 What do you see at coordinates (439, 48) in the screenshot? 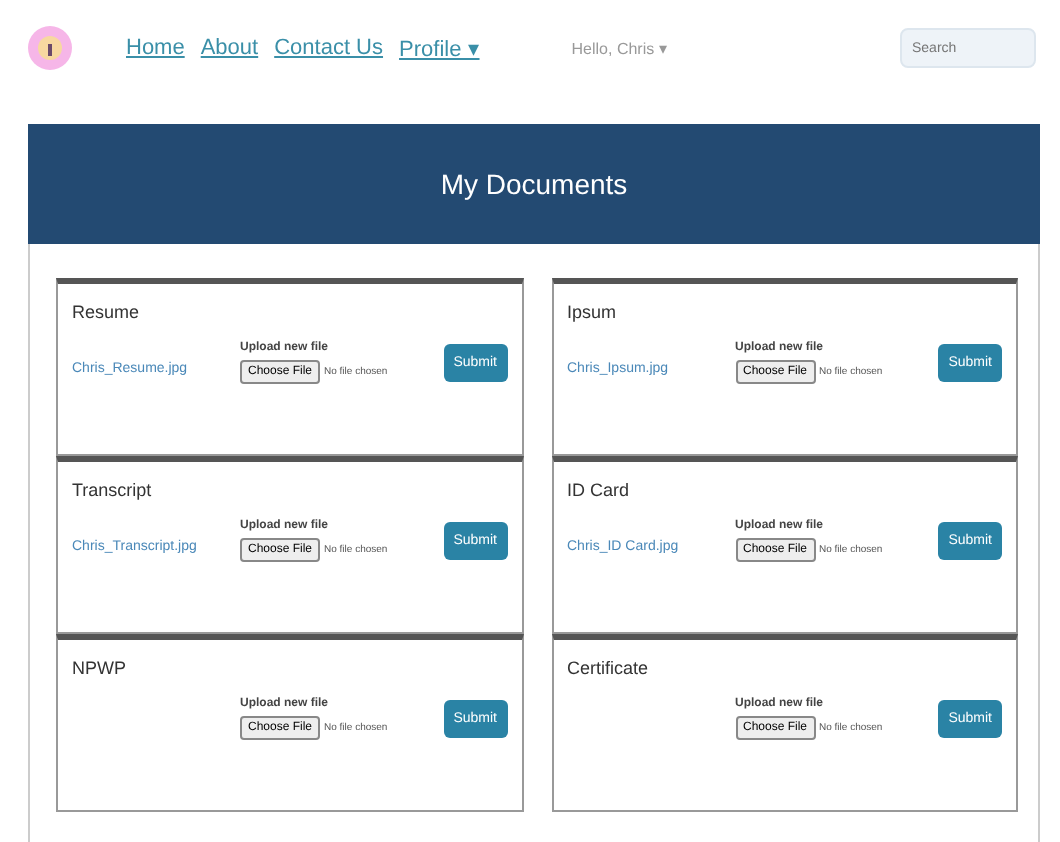
I see `nav-link: Profile ▾` at bounding box center [439, 48].